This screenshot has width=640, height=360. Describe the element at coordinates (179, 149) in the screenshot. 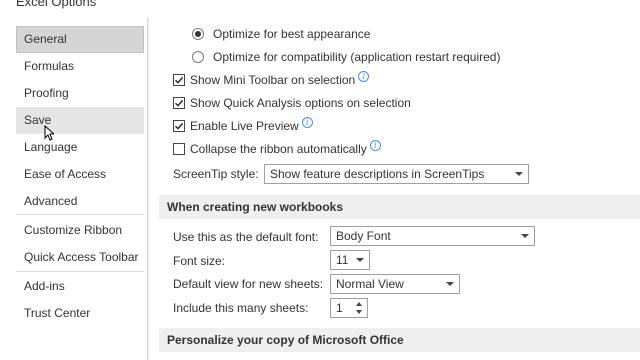

I see `collapse-ribbon-checkbox` at that location.